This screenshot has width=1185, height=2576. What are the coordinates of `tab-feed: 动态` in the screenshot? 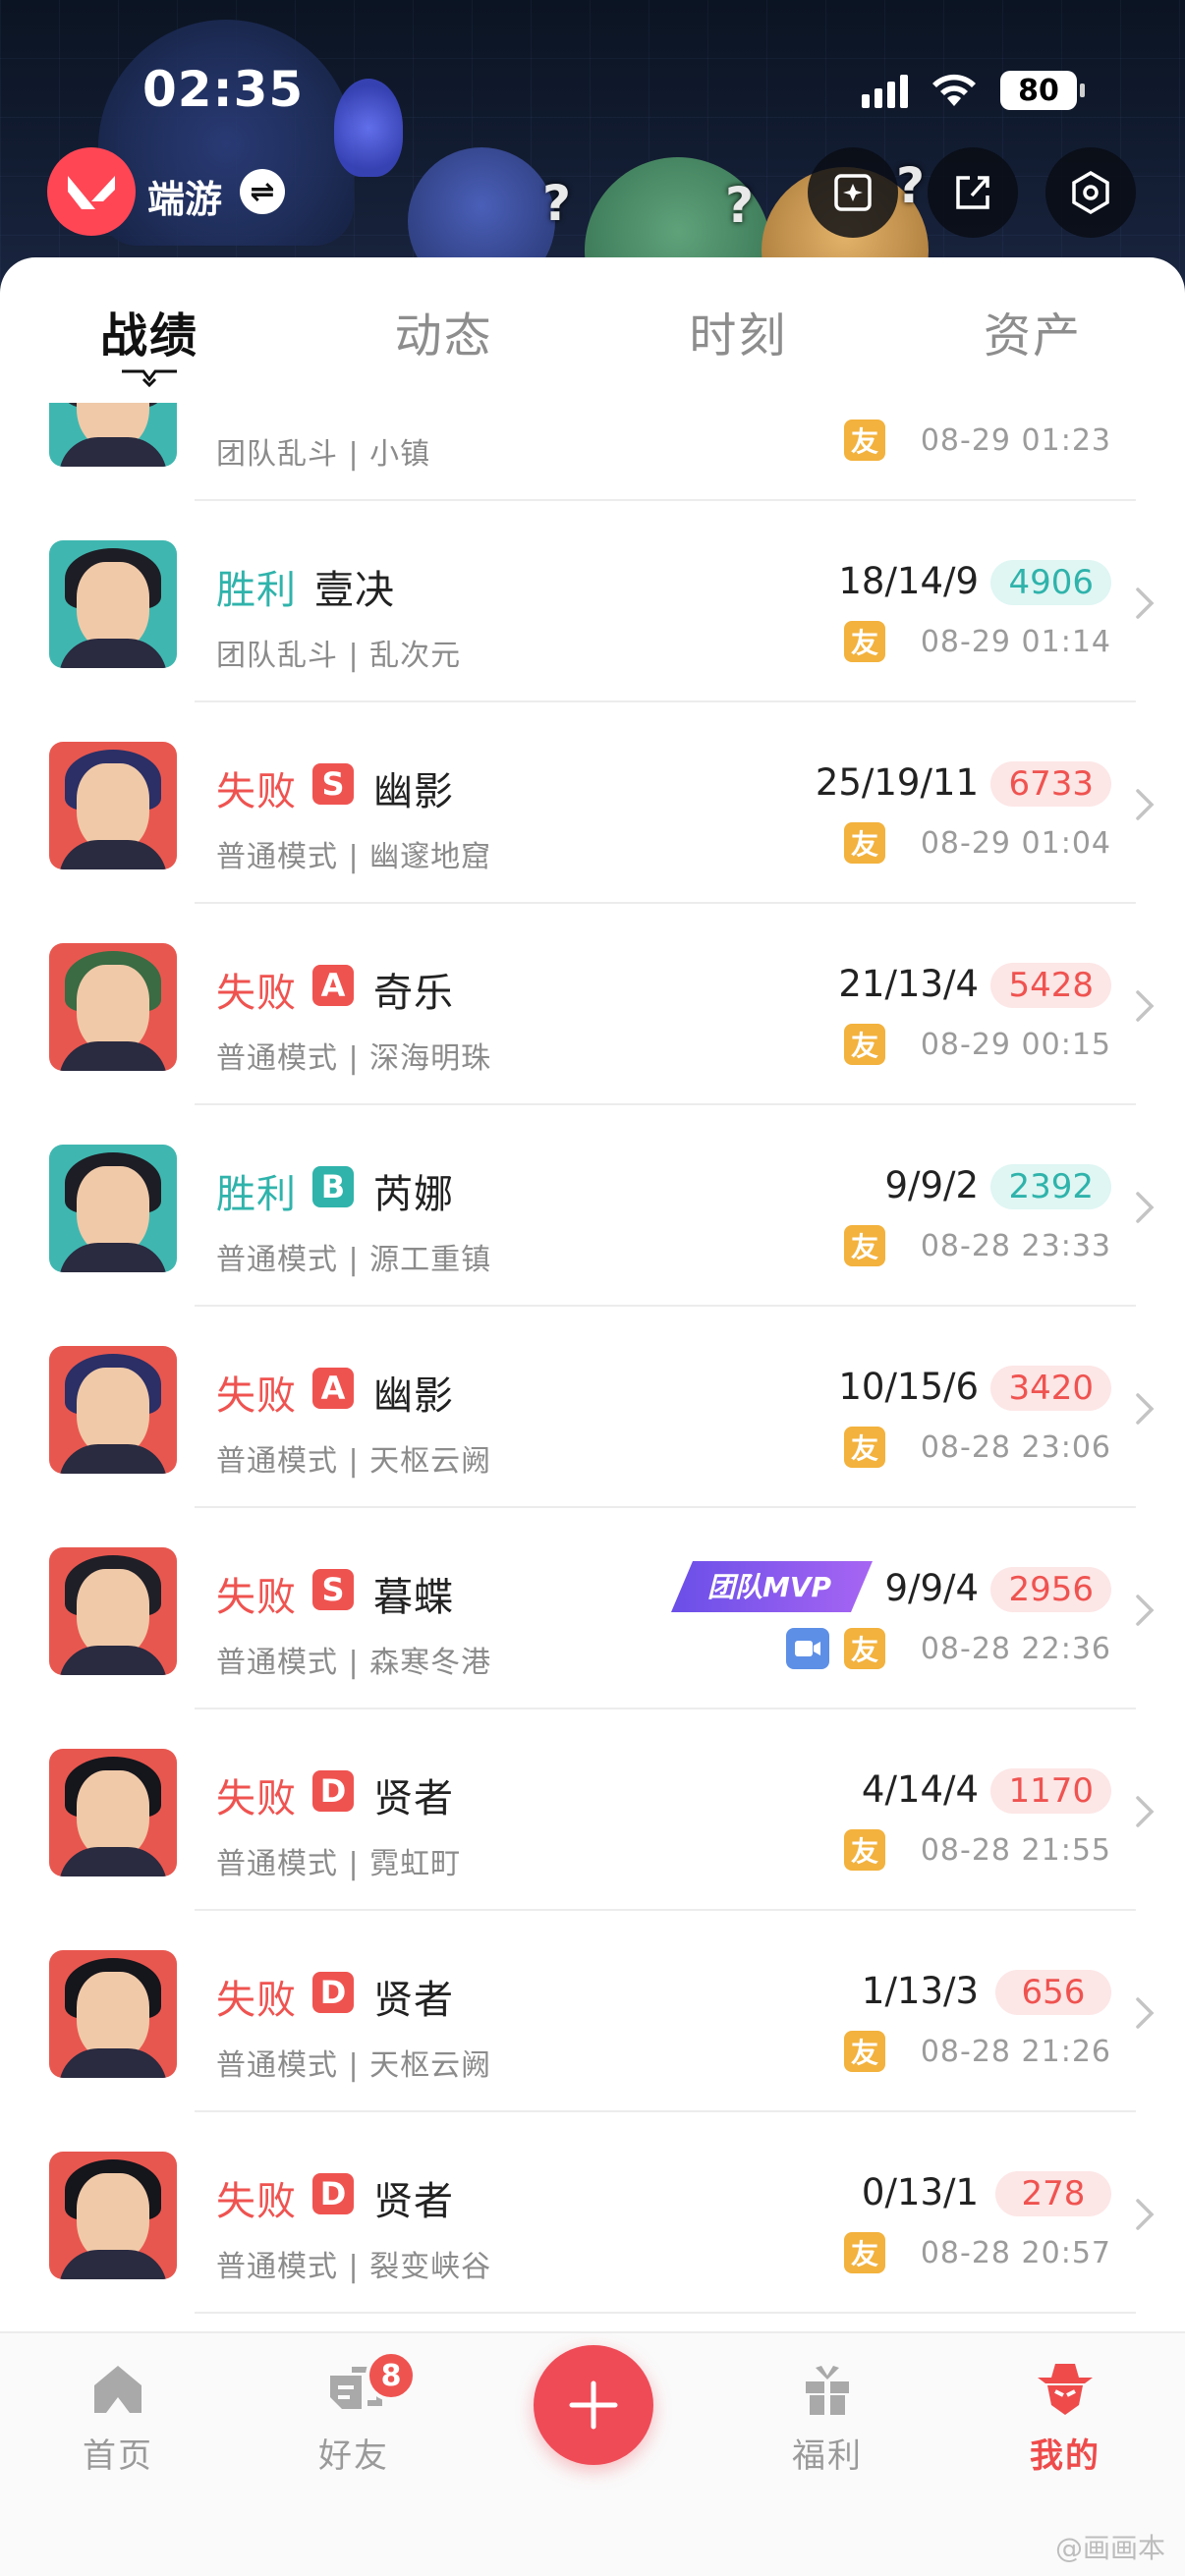 It's located at (444, 331).